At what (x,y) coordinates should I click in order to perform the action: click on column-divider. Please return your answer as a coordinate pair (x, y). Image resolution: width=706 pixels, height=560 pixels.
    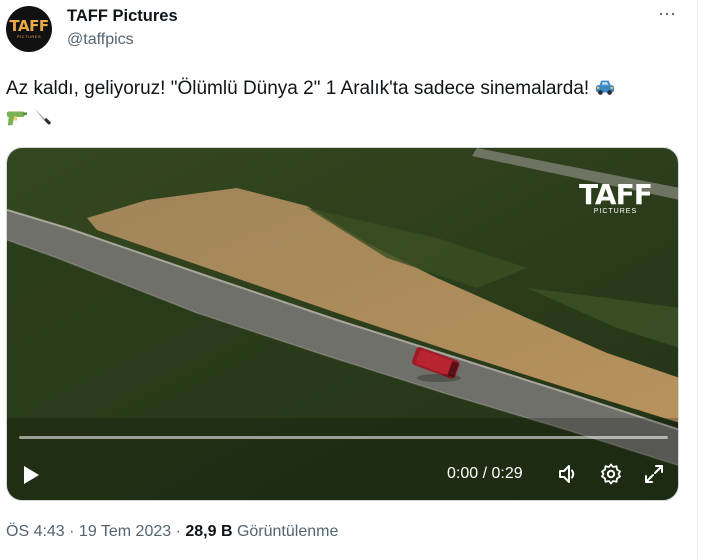
    Looking at the image, I should click on (697, 280).